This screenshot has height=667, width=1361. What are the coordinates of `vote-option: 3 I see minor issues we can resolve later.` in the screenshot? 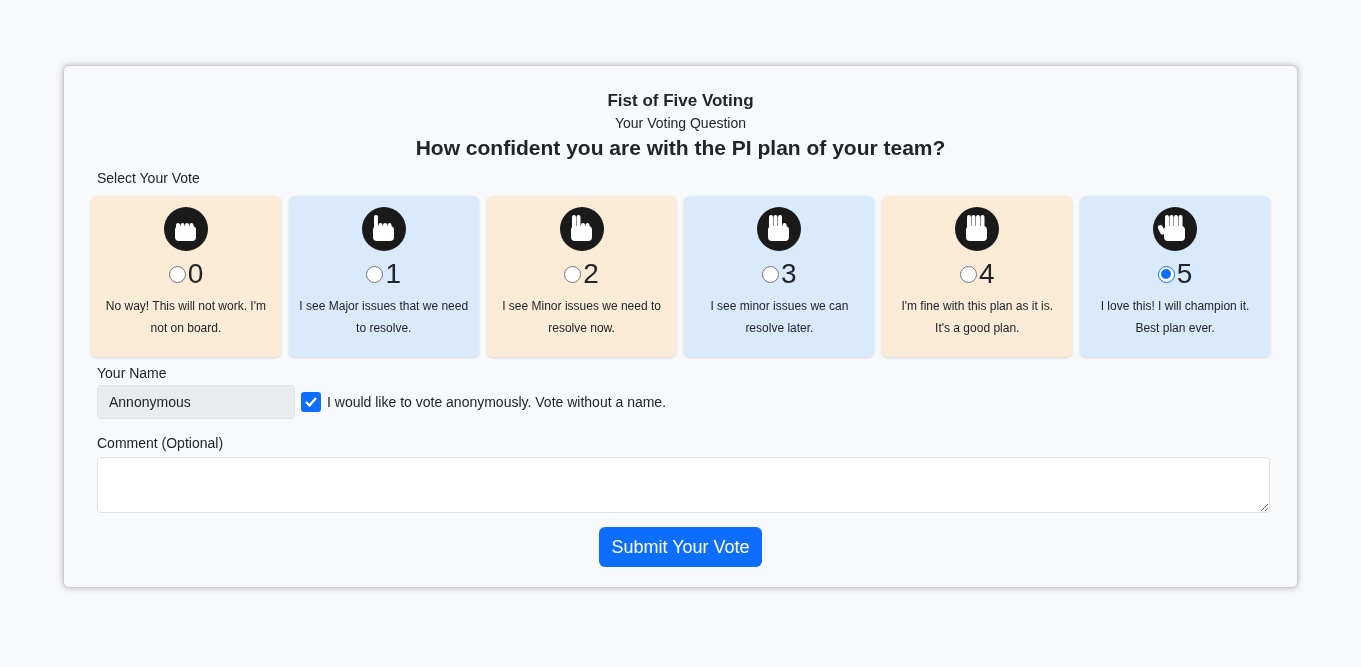 It's located at (779, 276).